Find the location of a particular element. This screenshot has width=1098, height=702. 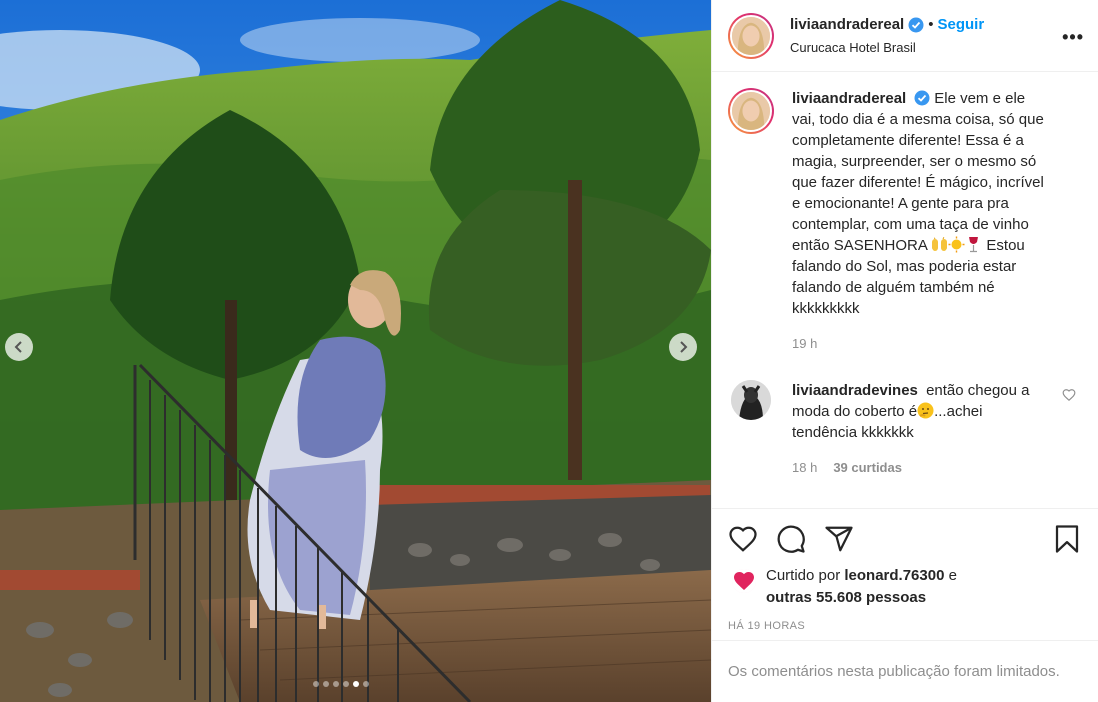

author-username: liviaandradereal is located at coordinates (847, 24).